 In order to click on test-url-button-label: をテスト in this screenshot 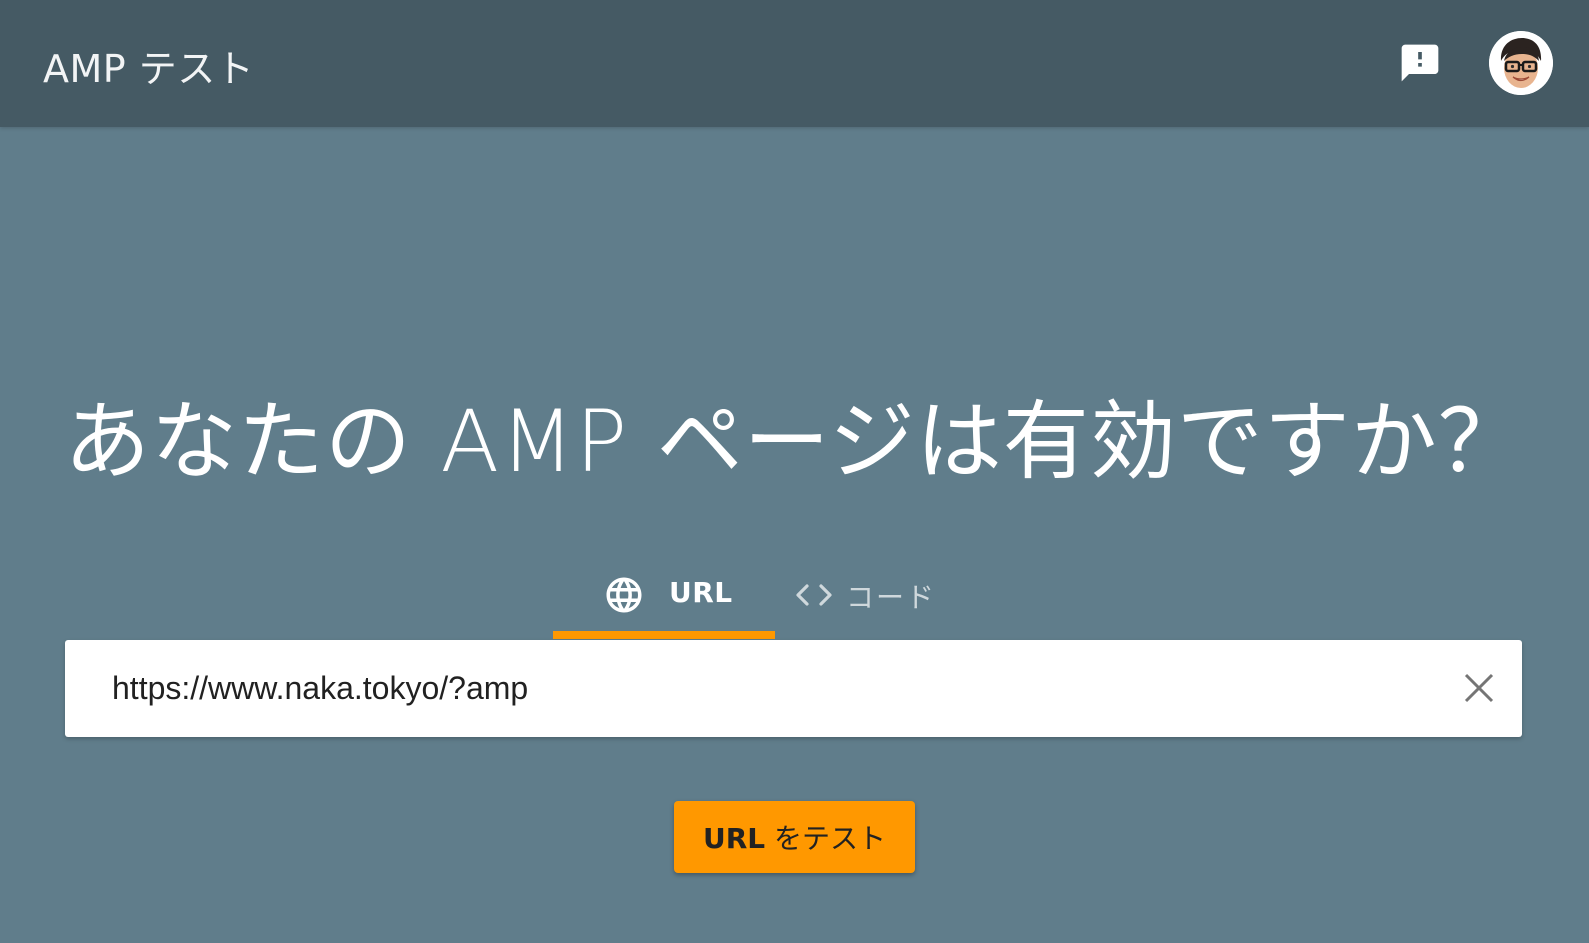, I will do `click(826, 838)`.